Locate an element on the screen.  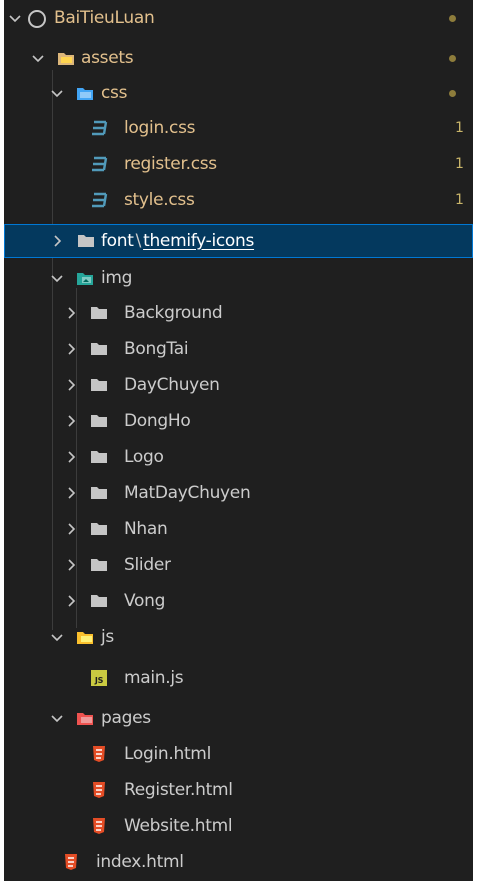
tree-item-folder: MatDayChuyen is located at coordinates (238, 493).